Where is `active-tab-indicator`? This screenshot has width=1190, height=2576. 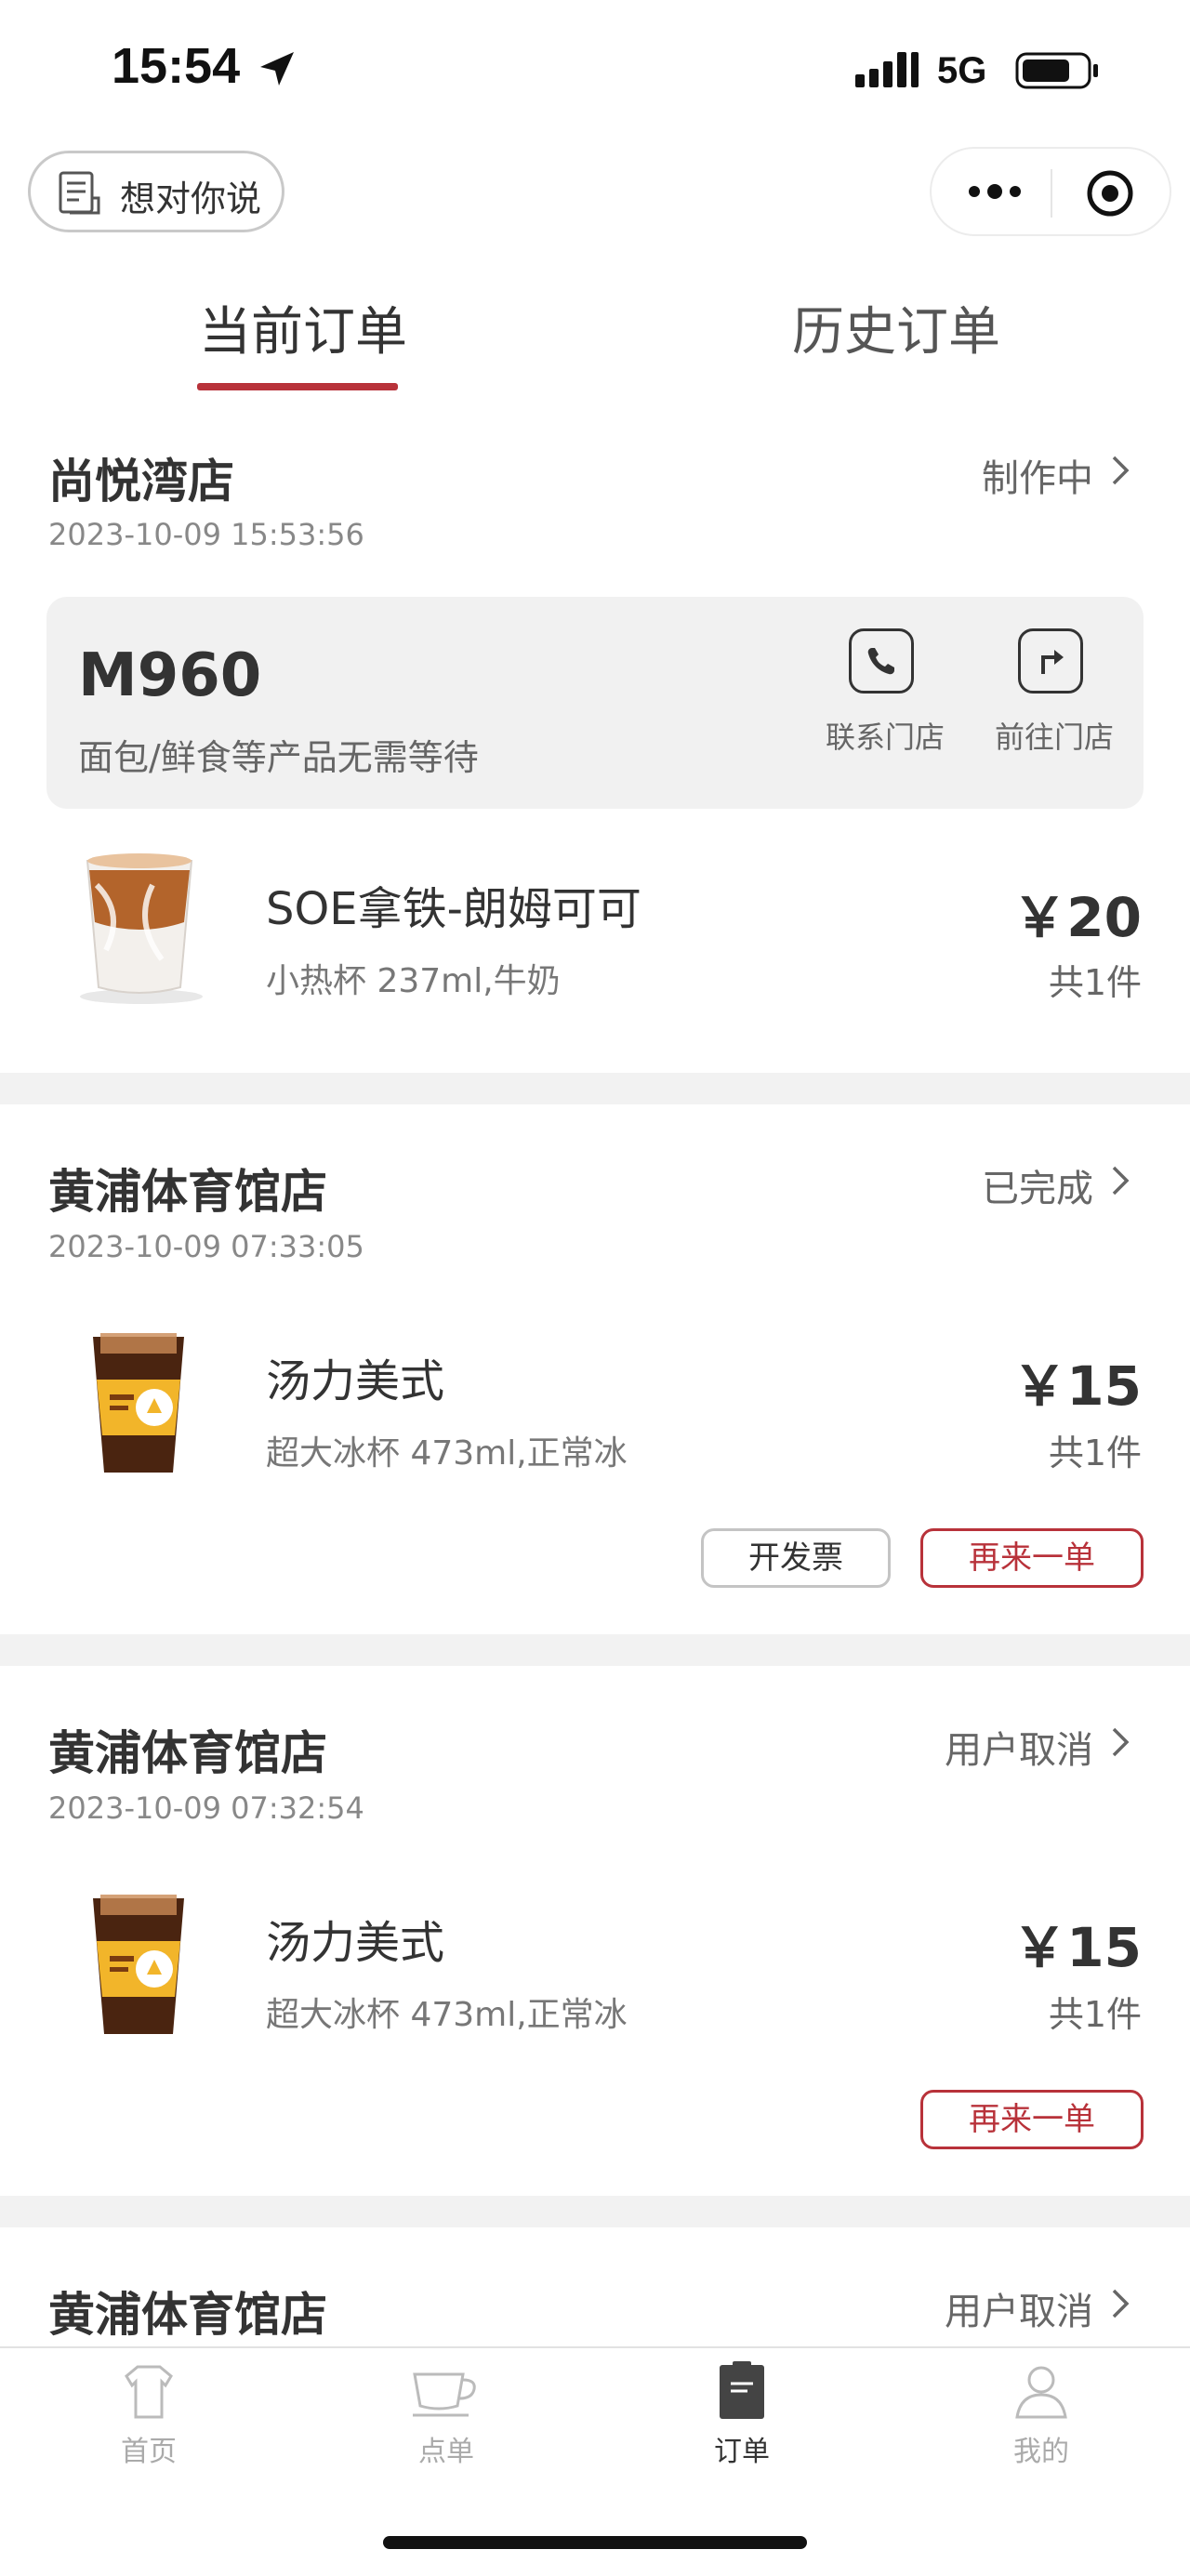
active-tab-indicator is located at coordinates (297, 386).